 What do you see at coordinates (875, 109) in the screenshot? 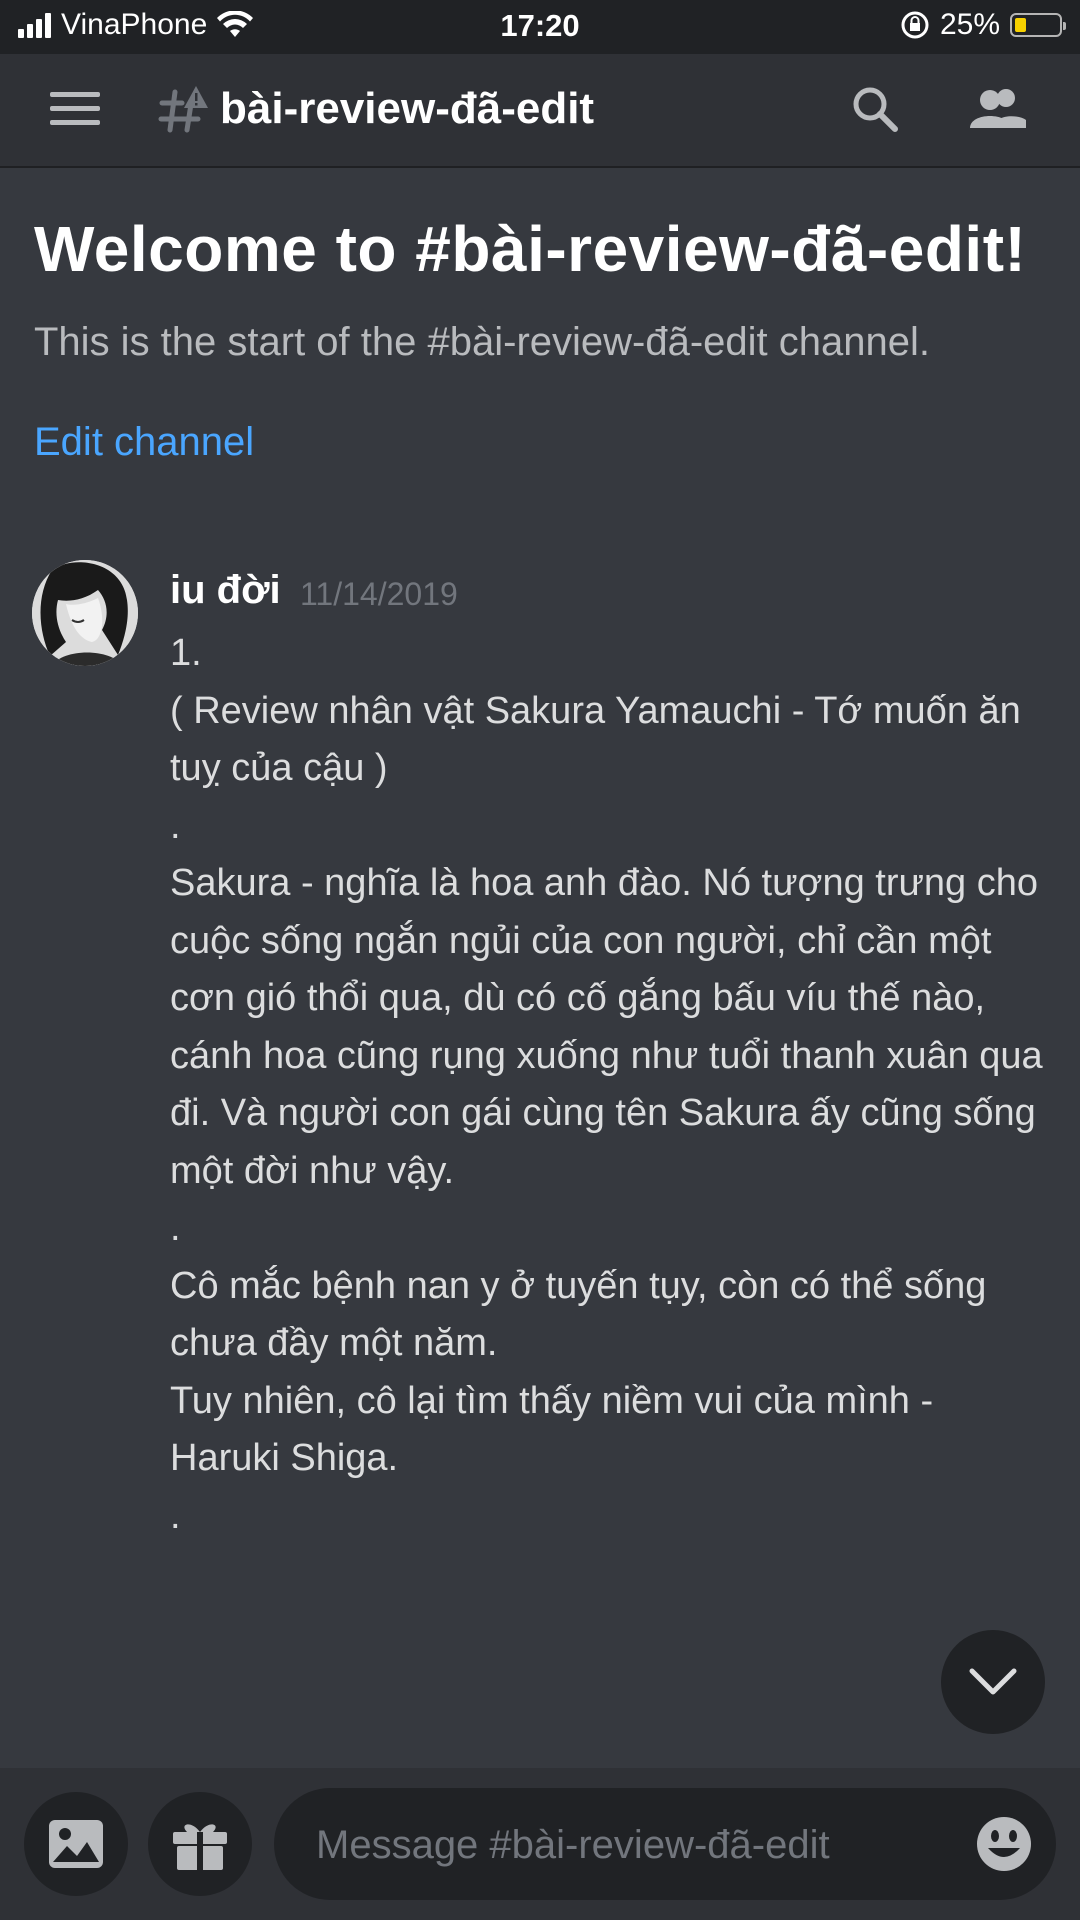
I see `search-icon` at bounding box center [875, 109].